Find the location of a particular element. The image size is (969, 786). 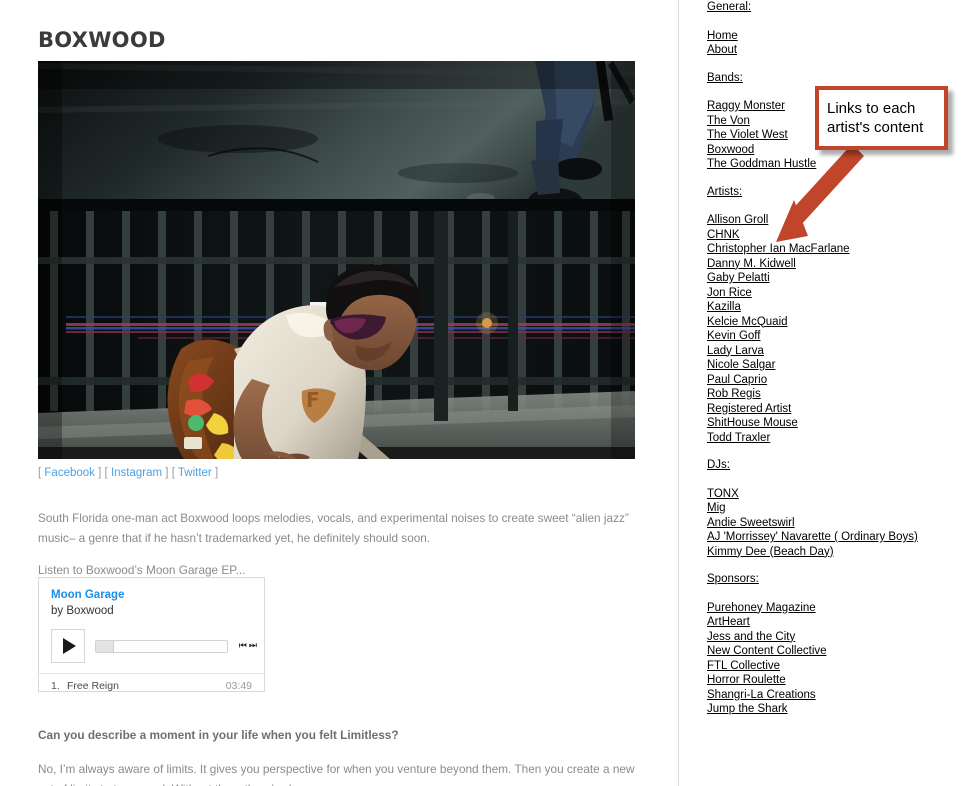

play-button is located at coordinates (68, 646).